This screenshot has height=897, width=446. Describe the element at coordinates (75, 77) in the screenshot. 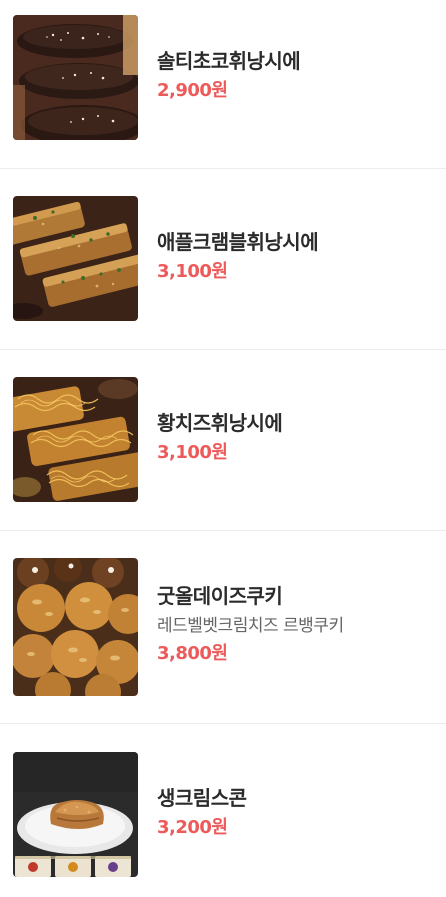

I see `salted-chocolate-financier-photo` at that location.